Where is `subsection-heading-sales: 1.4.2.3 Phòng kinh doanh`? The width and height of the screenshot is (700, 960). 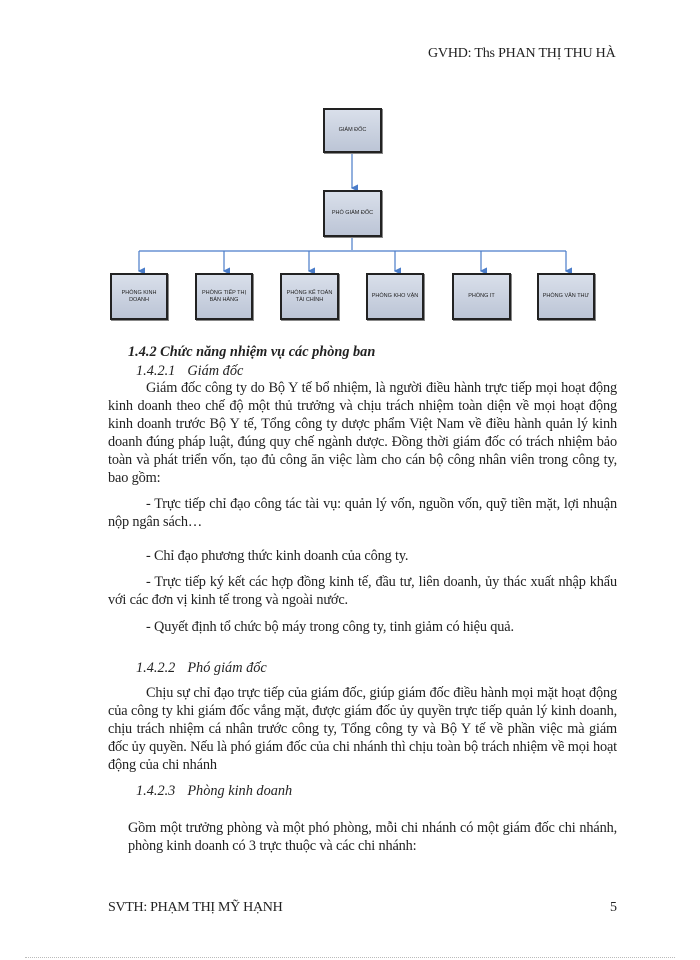
subsection-heading-sales: 1.4.2.3 Phòng kinh doanh is located at coordinates (214, 791).